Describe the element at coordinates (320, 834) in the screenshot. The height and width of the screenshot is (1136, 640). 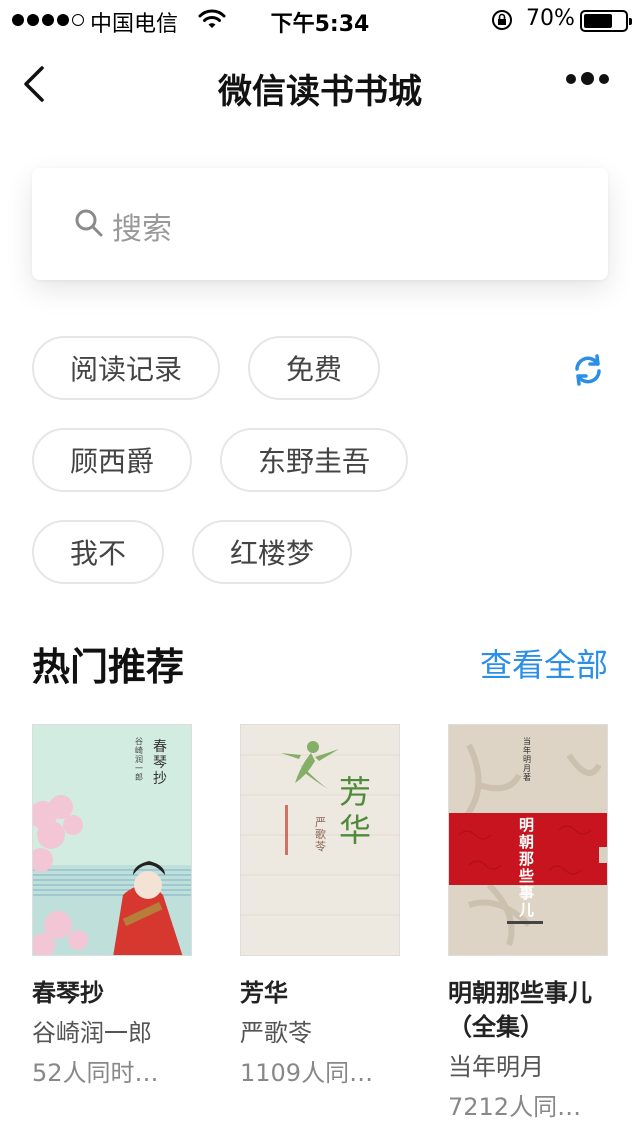
I see `cover-author: 严歌苓` at that location.